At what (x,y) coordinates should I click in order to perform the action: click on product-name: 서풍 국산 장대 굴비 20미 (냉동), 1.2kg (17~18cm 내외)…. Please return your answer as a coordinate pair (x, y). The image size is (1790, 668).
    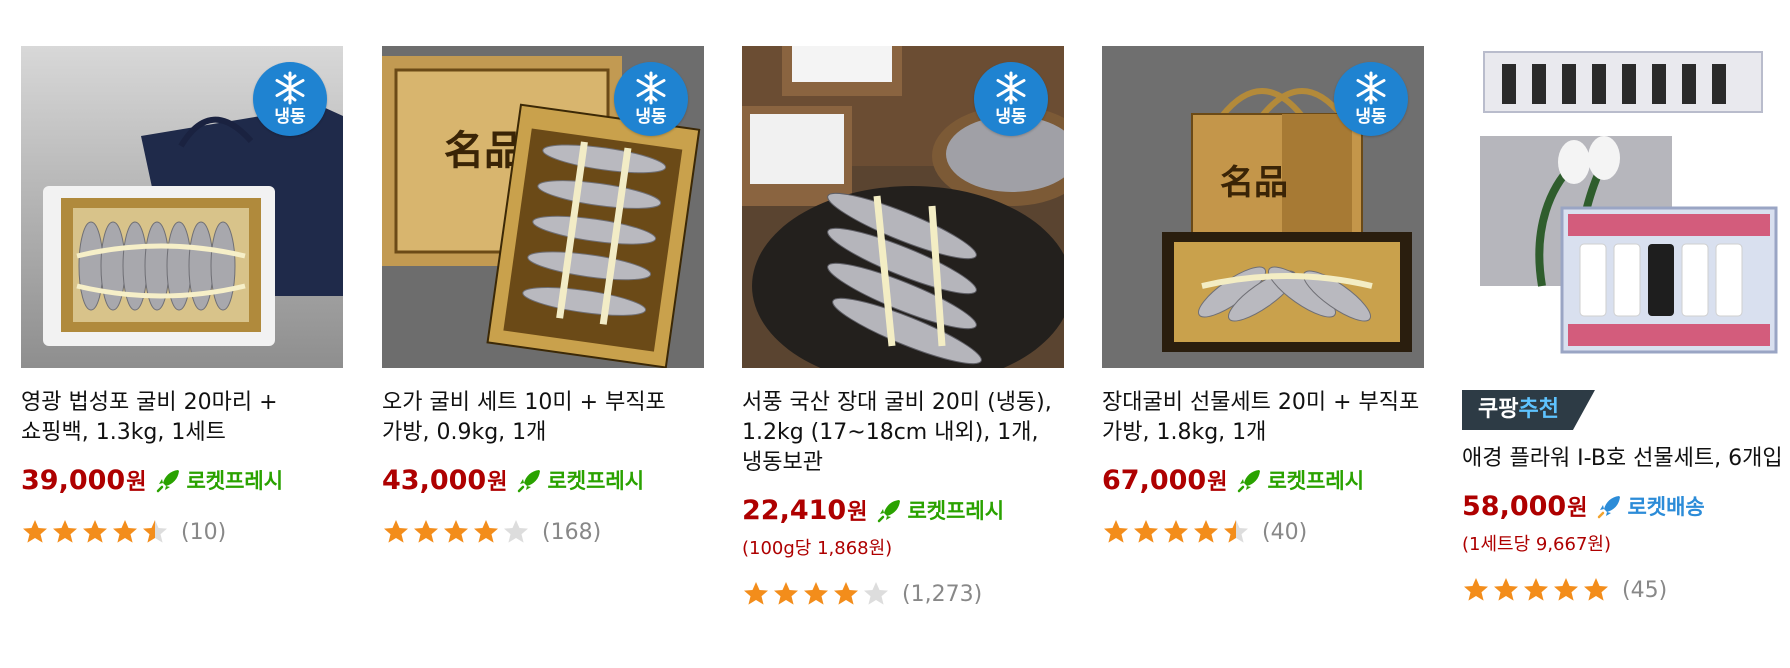
    Looking at the image, I should click on (903, 433).